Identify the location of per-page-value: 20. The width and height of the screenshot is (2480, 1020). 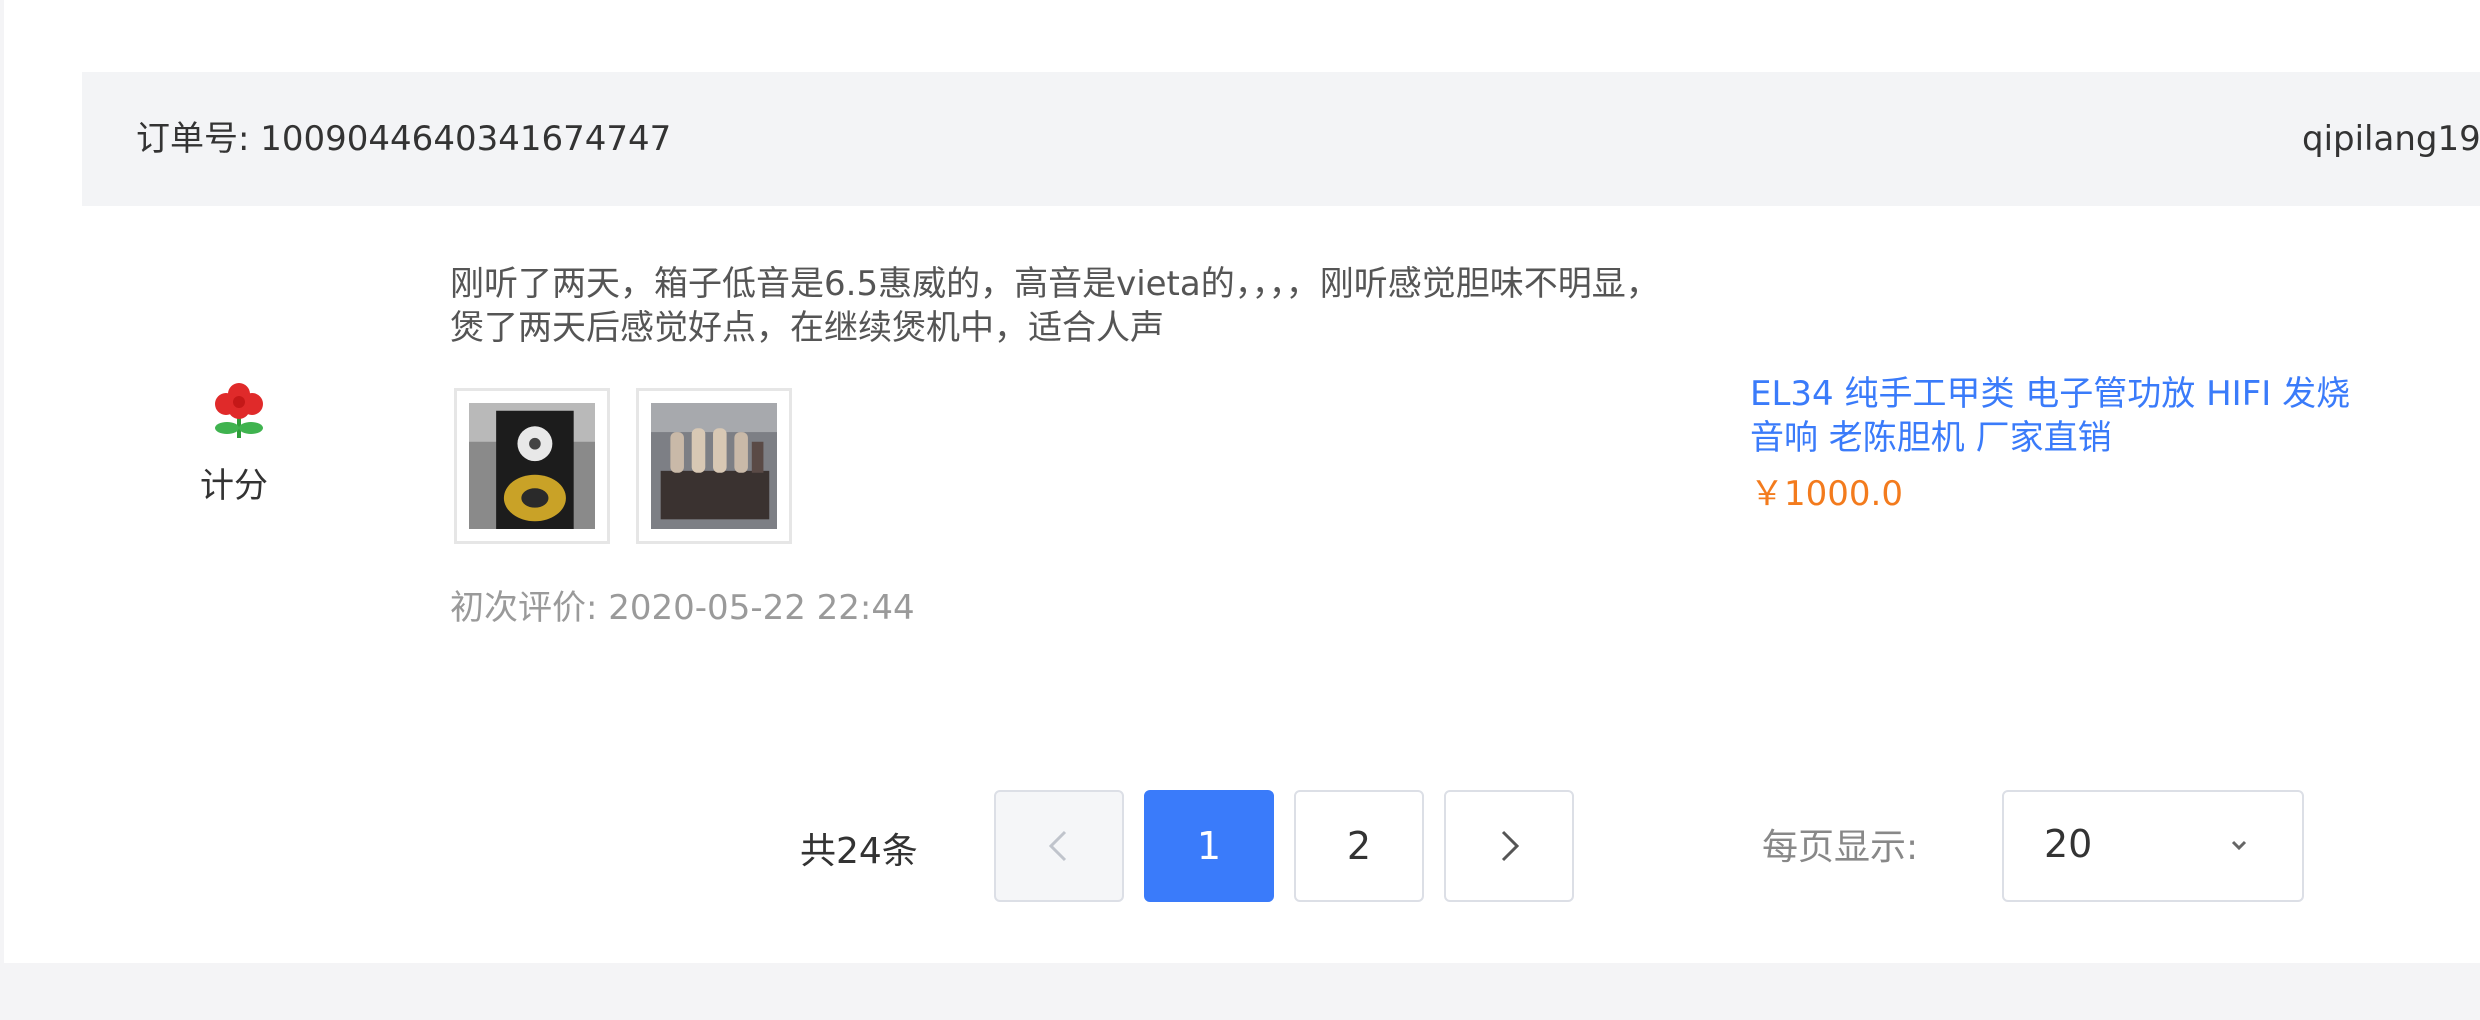
(2068, 844).